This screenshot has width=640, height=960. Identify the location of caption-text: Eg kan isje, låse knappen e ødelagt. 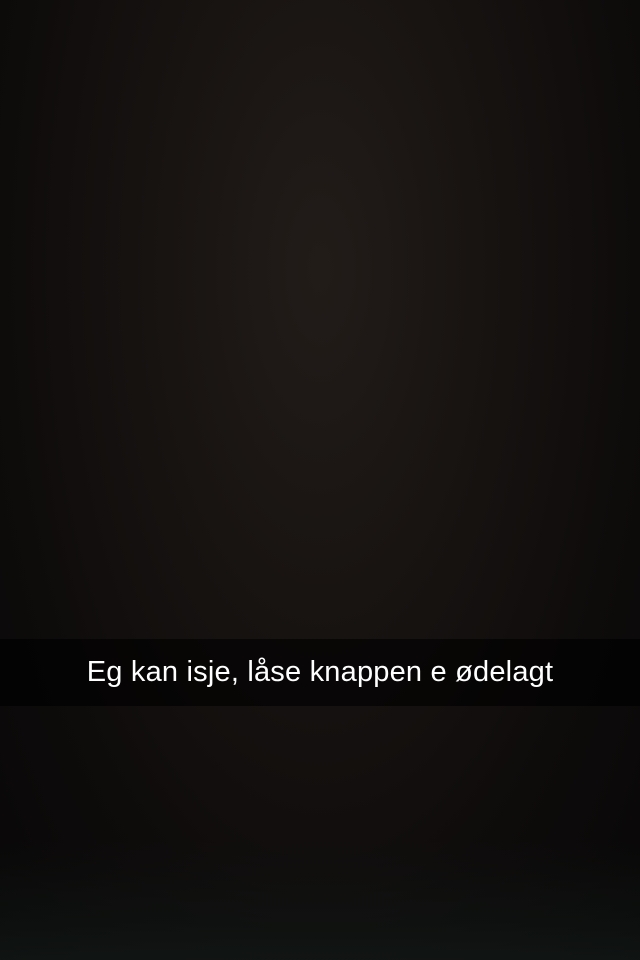
(320, 672).